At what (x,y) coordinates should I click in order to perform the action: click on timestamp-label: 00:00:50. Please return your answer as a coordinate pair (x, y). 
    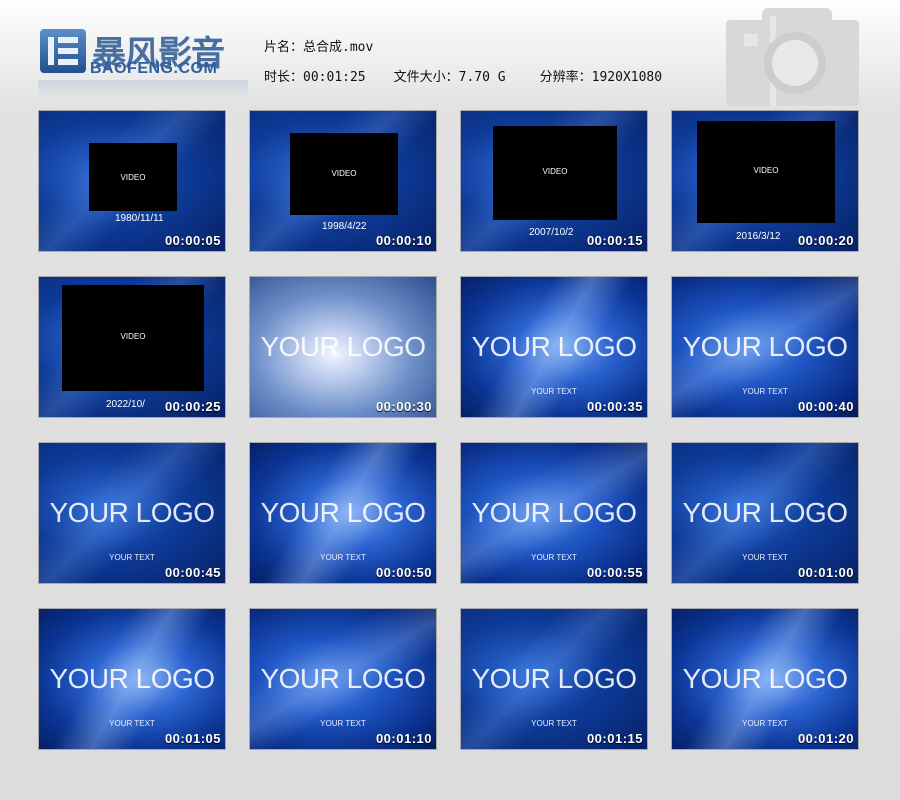
    Looking at the image, I should click on (403, 572).